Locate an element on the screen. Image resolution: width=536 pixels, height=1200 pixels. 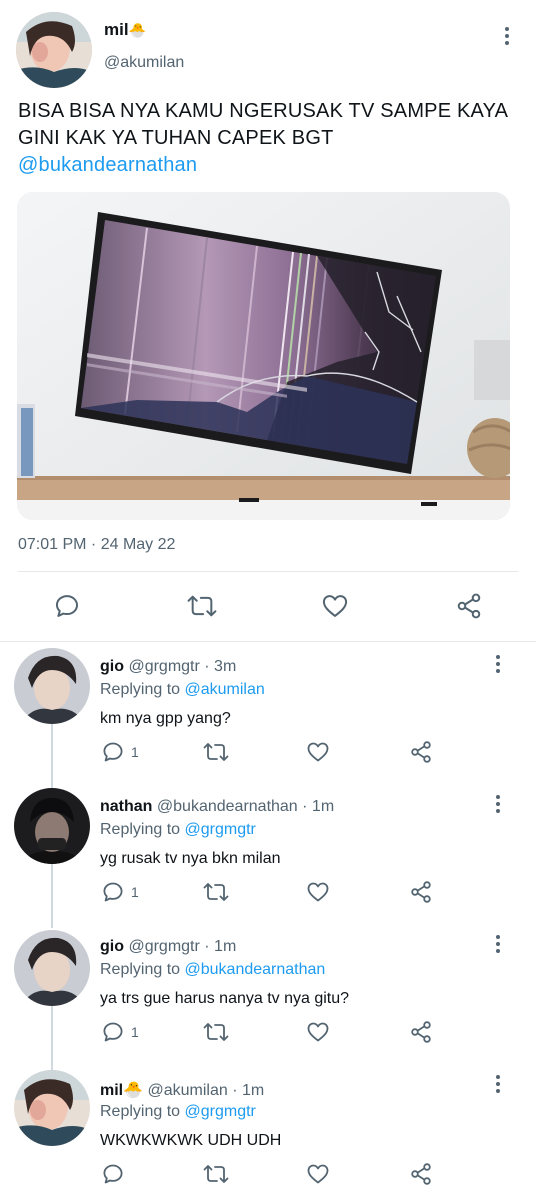
author-handle: @akumilan is located at coordinates (144, 63).